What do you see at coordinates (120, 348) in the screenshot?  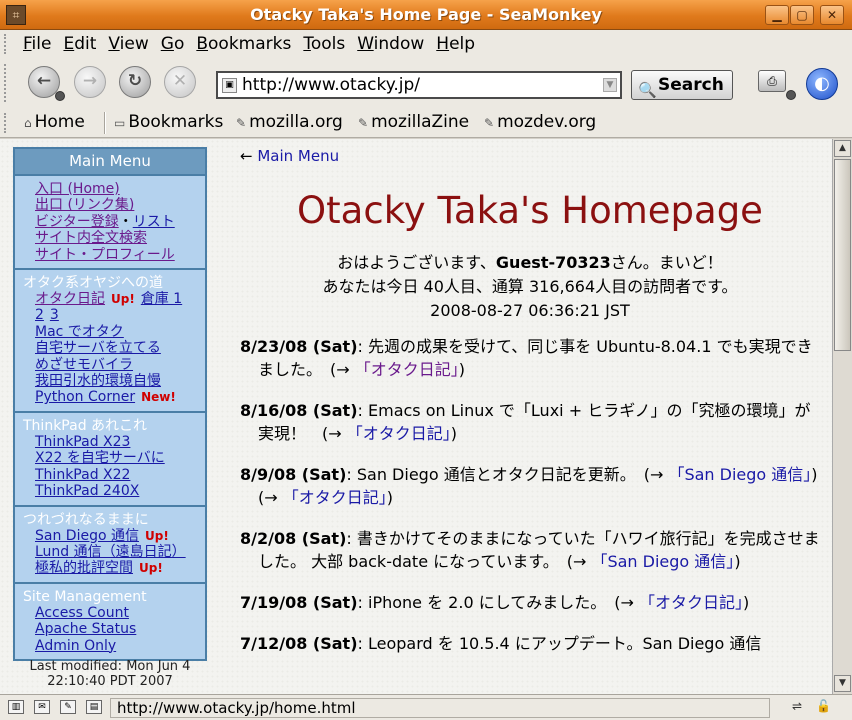 I see `link-home-server: 自宅サーバを立てる` at bounding box center [120, 348].